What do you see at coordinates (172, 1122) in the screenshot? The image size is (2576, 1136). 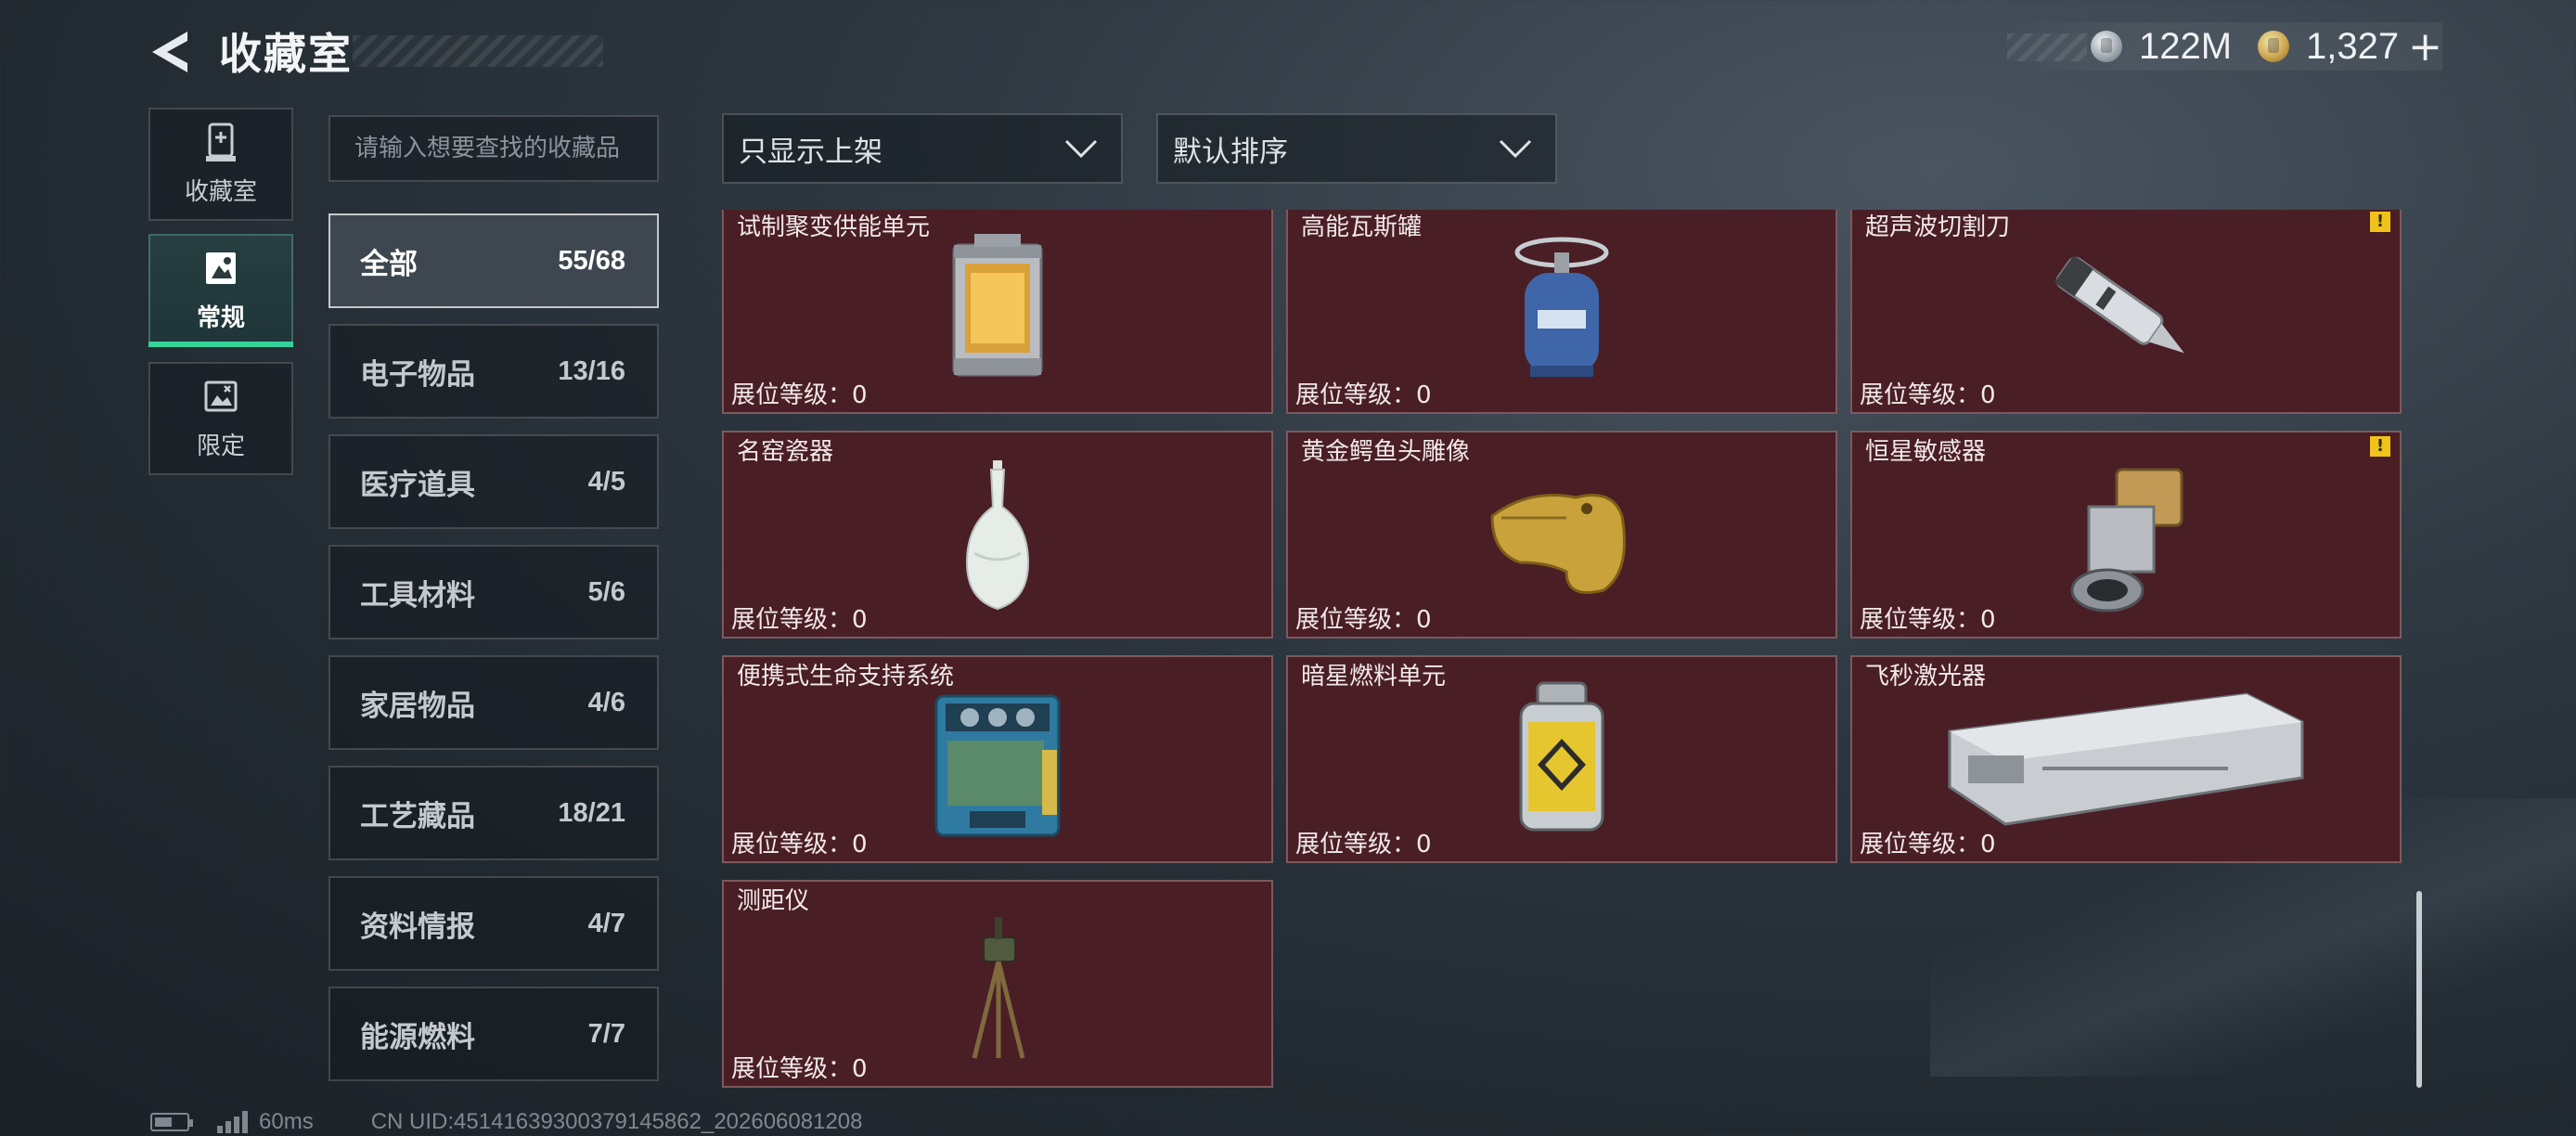 I see `battery-icon` at bounding box center [172, 1122].